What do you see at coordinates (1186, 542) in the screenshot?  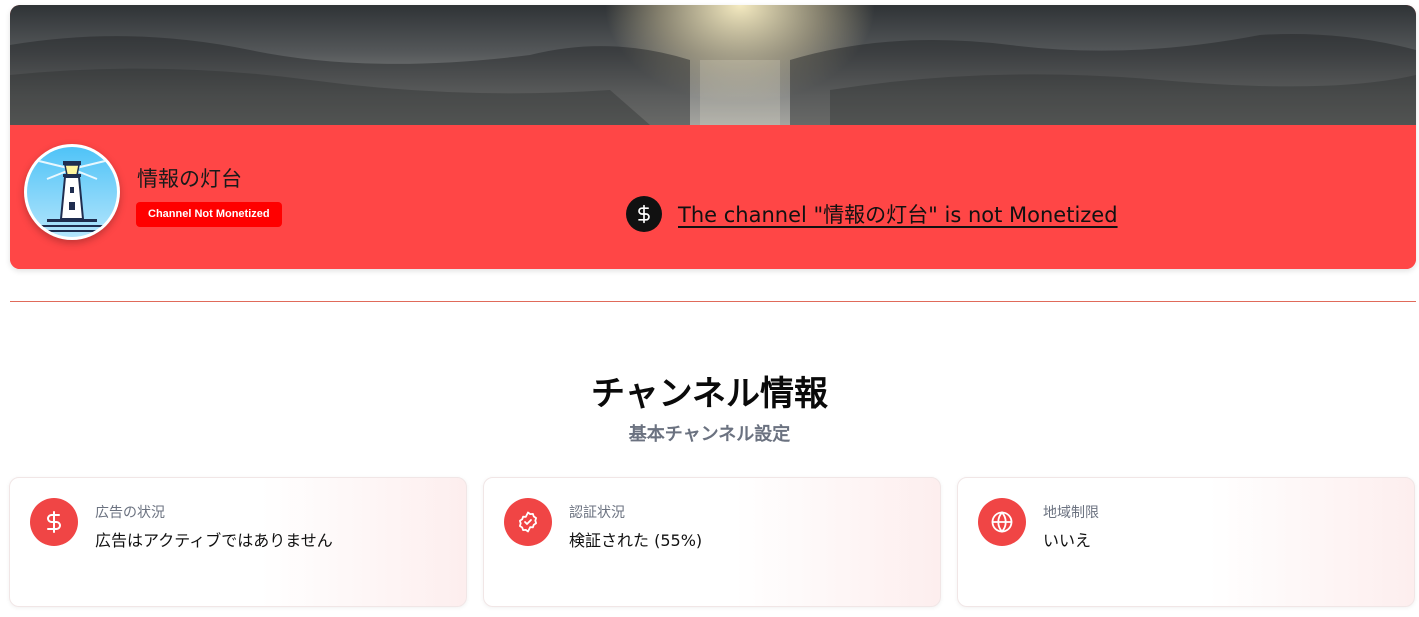 I see `region-restriction-card: 地域制限 いいえ` at bounding box center [1186, 542].